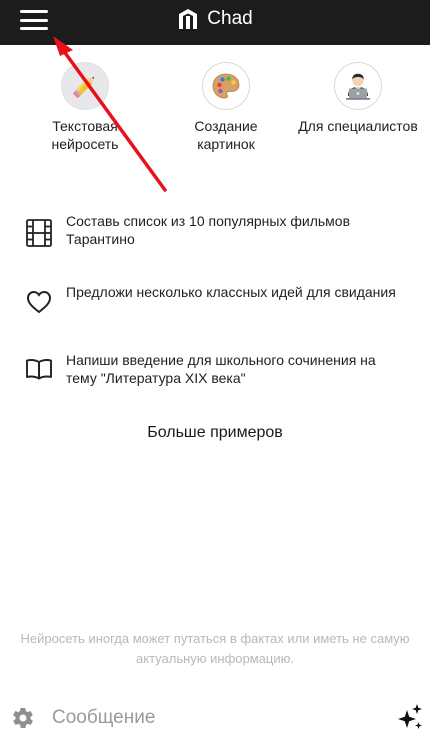 This screenshot has height=746, width=430. I want to click on chad-logo-icon, so click(188, 19).